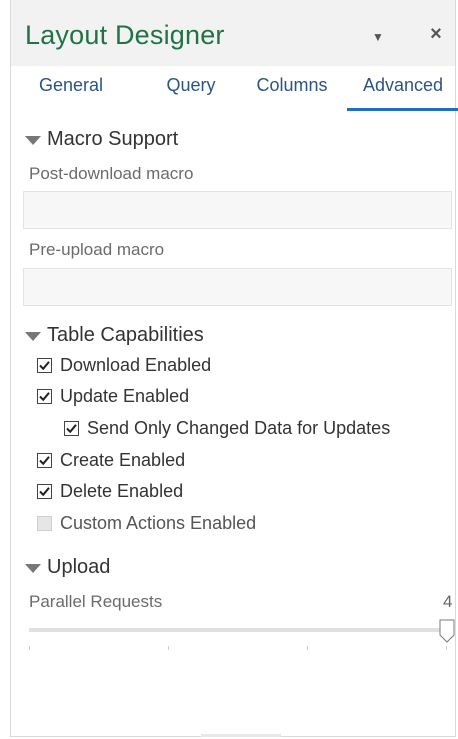 The width and height of the screenshot is (458, 739). Describe the element at coordinates (402, 92) in the screenshot. I see `tab-advanced: Advanced` at that location.